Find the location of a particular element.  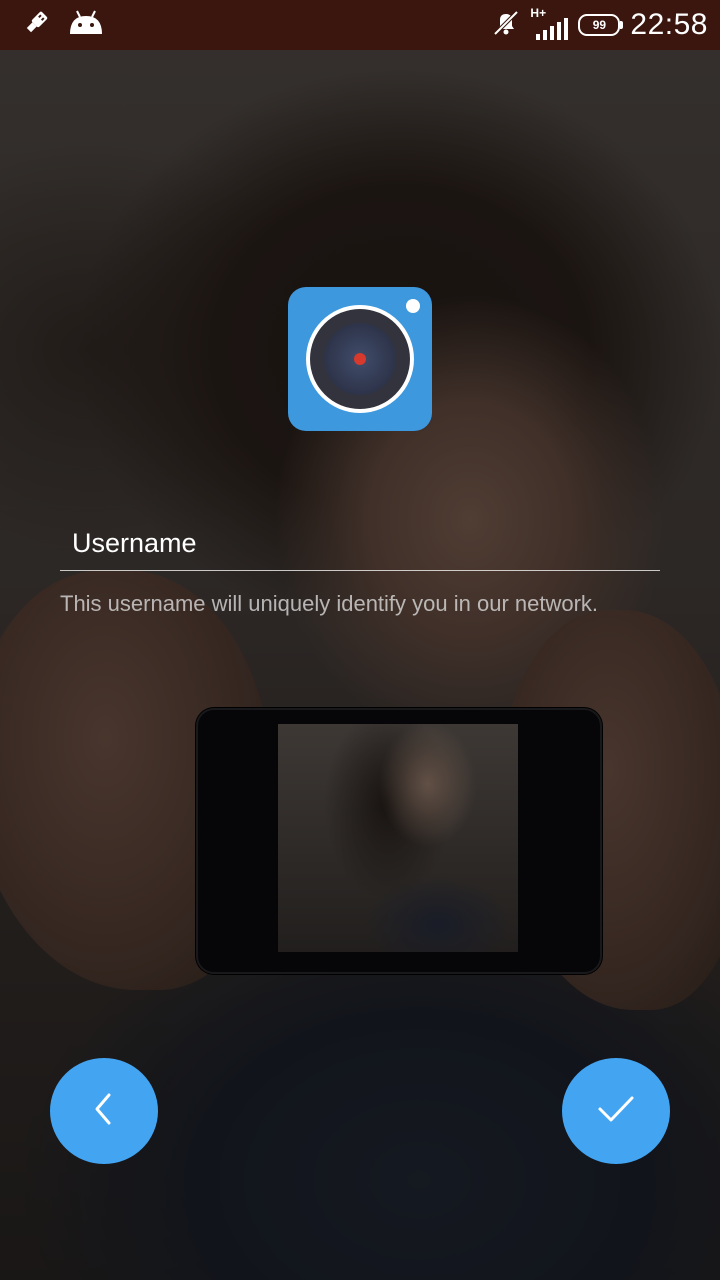

back-button is located at coordinates (104, 1111).